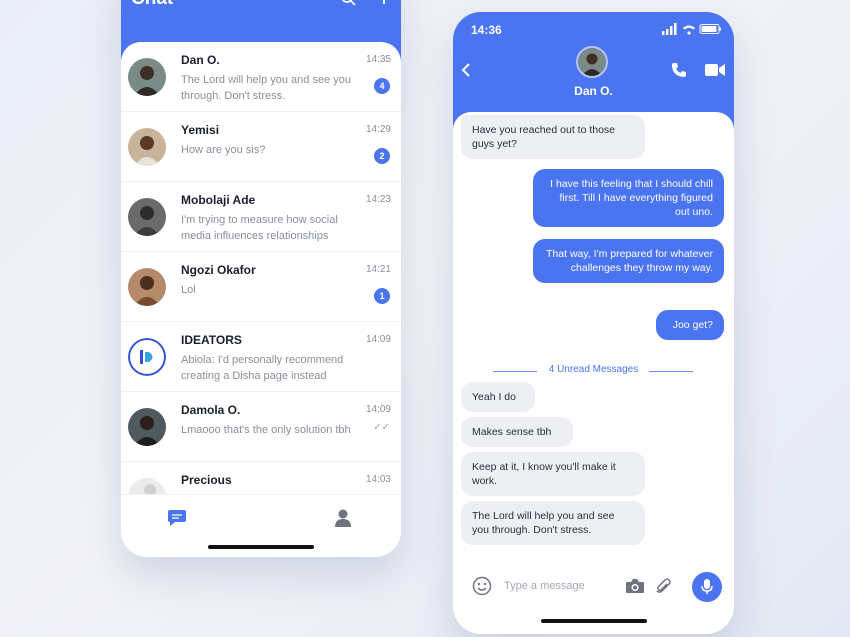 The image size is (850, 637). What do you see at coordinates (592, 62) in the screenshot?
I see `contact-avatar` at bounding box center [592, 62].